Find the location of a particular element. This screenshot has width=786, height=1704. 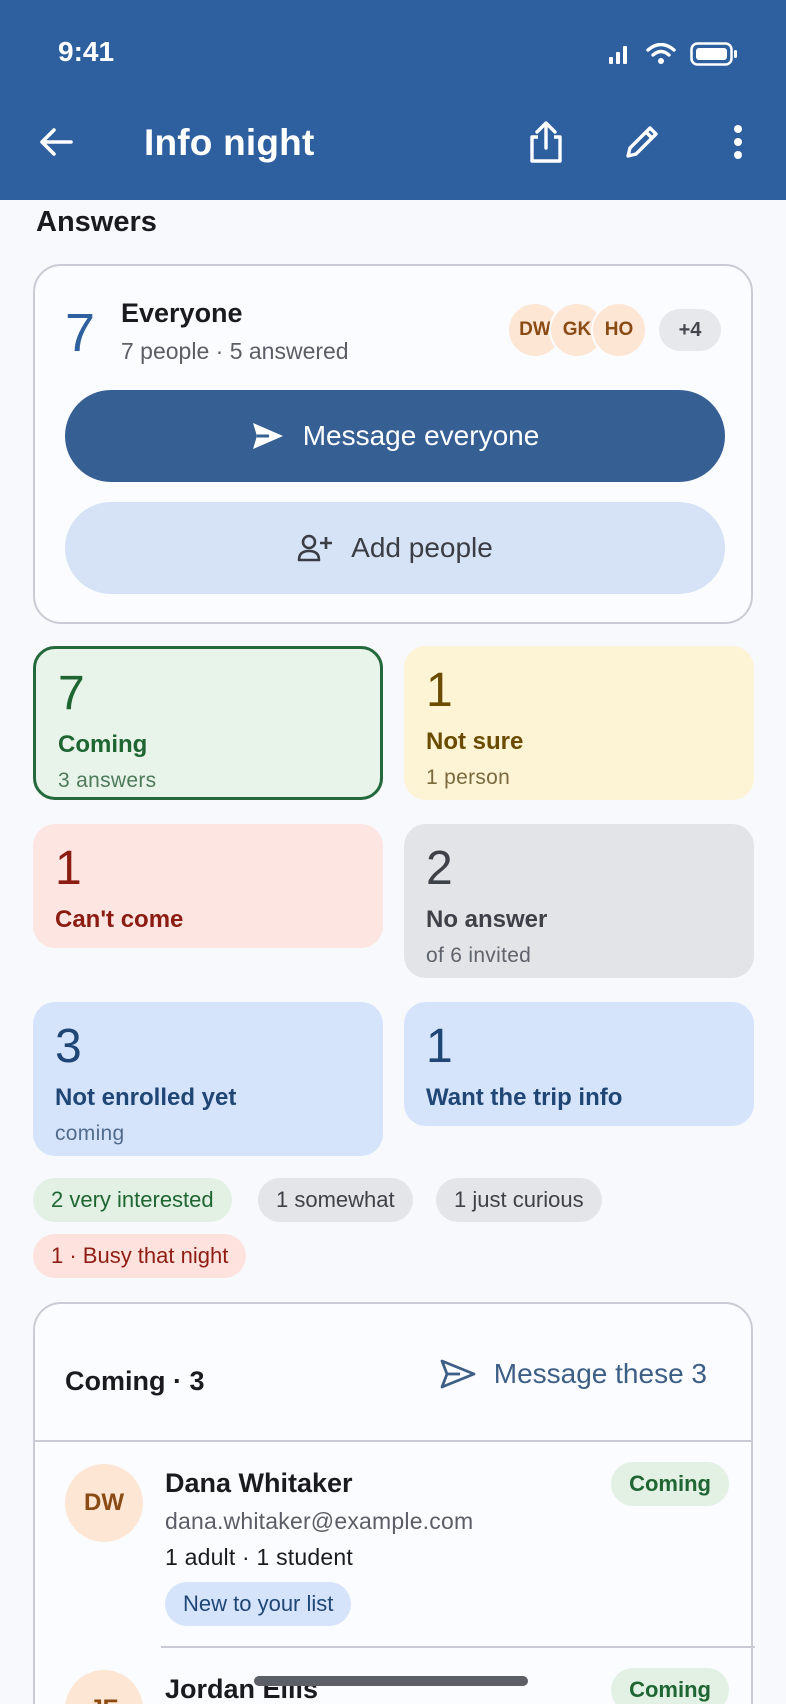

tile-label: Not sure is located at coordinates (475, 741).